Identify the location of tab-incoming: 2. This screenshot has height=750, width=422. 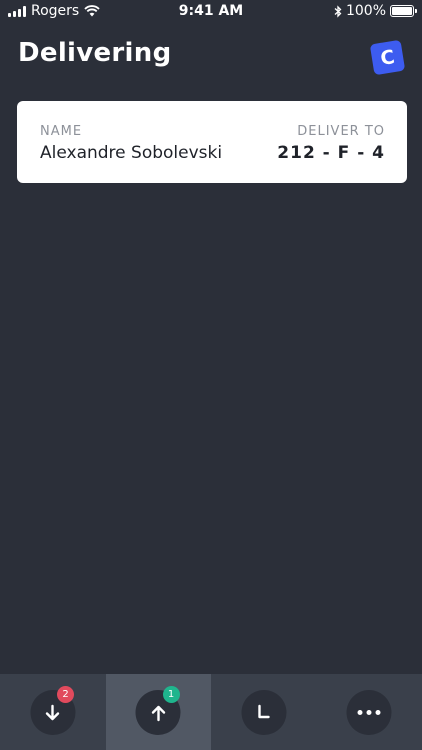
(53, 712).